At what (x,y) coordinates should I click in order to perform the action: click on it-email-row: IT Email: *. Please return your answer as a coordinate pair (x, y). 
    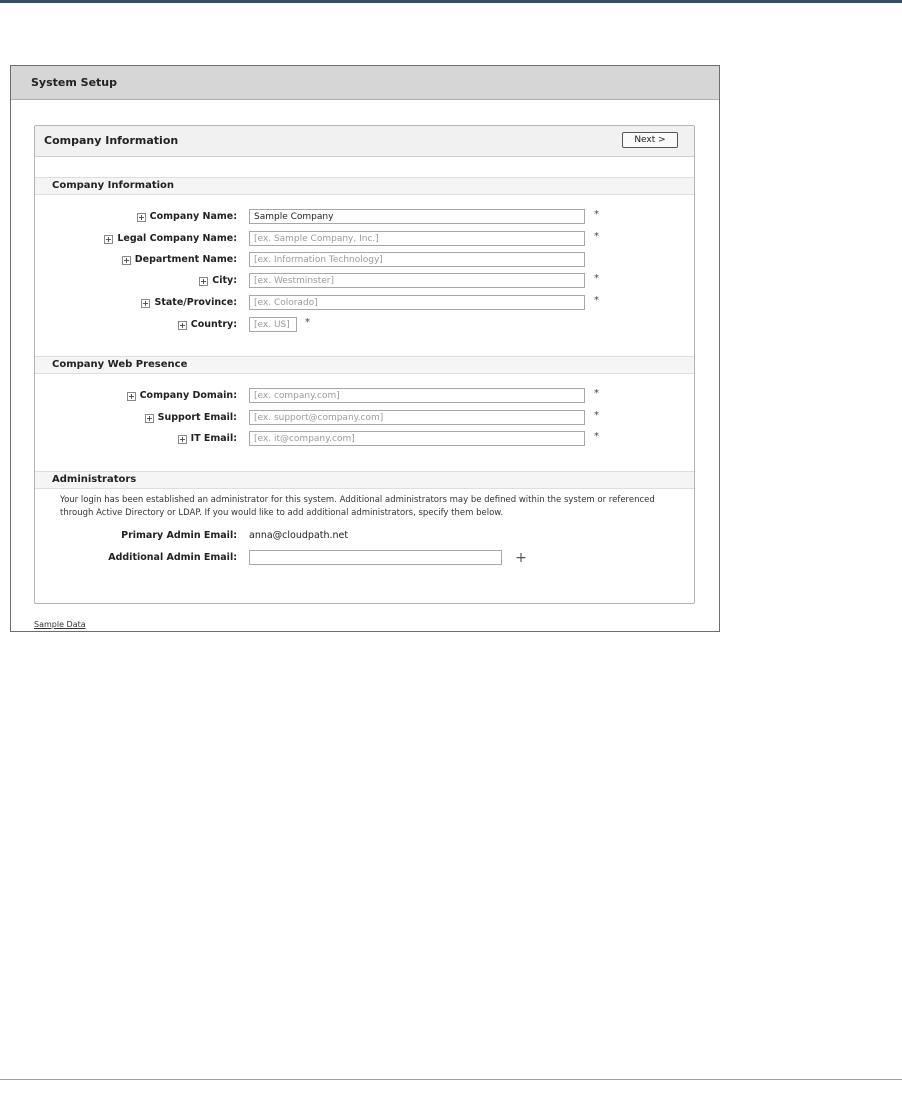
    Looking at the image, I should click on (364, 439).